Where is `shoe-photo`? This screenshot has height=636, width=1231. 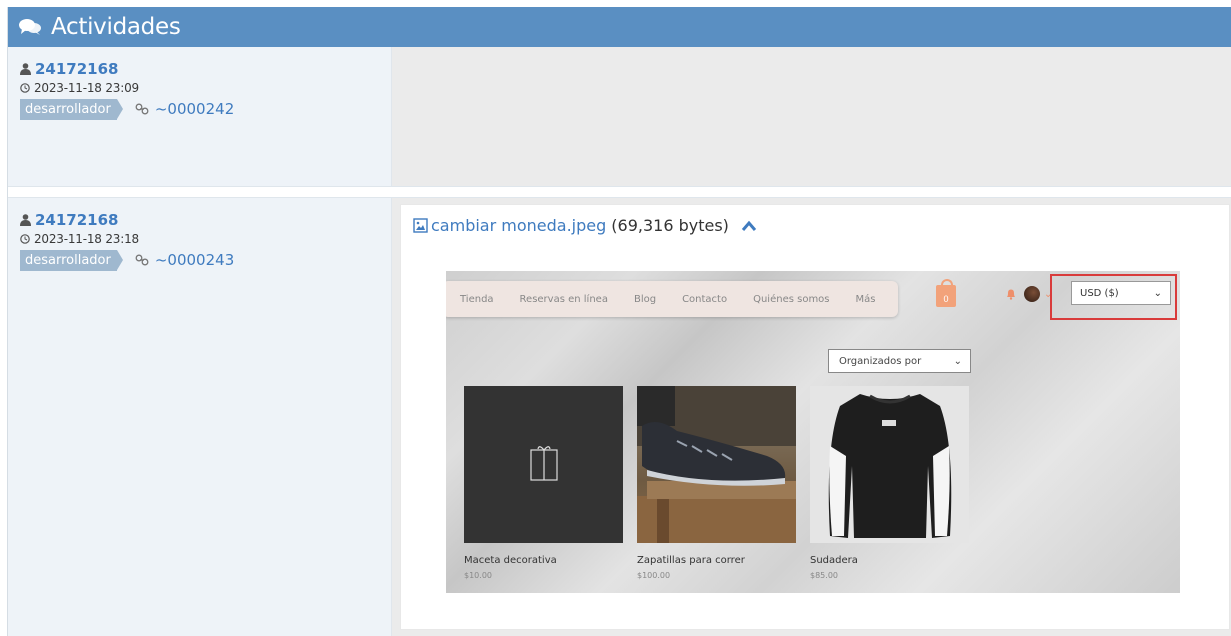 shoe-photo is located at coordinates (716, 464).